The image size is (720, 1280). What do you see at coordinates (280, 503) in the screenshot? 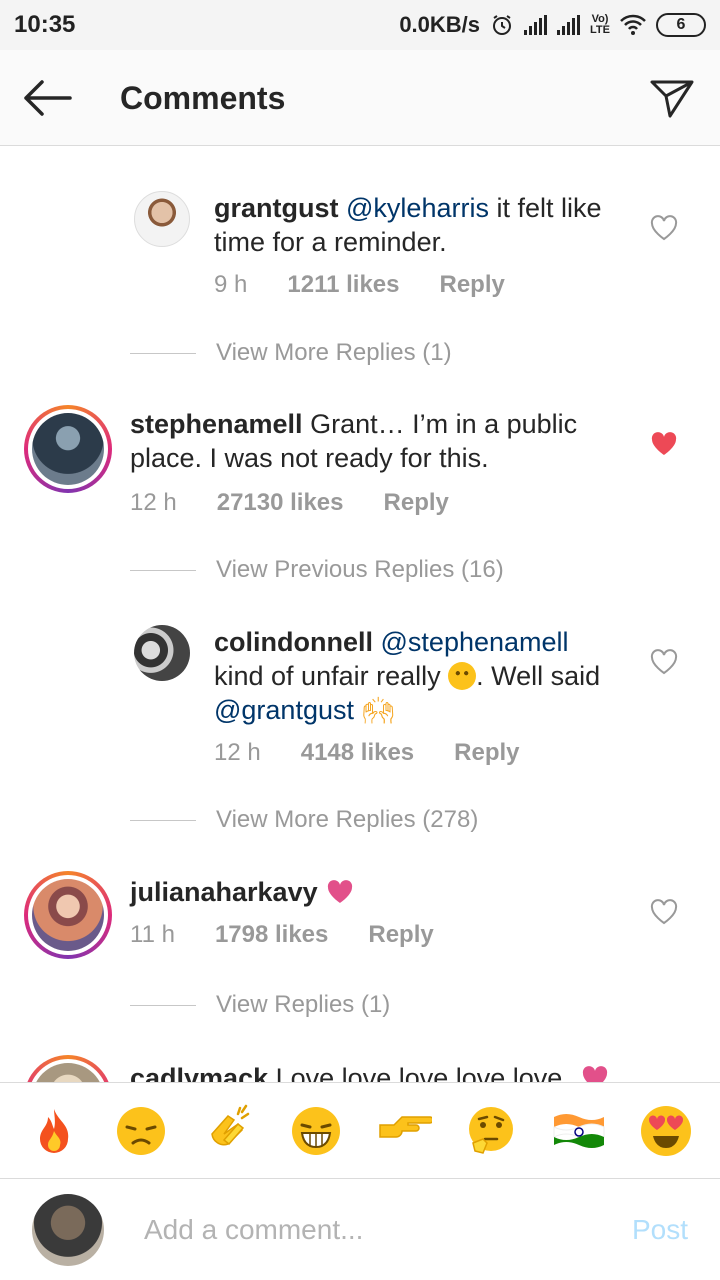
I see `likes-count: 27130 likes` at bounding box center [280, 503].